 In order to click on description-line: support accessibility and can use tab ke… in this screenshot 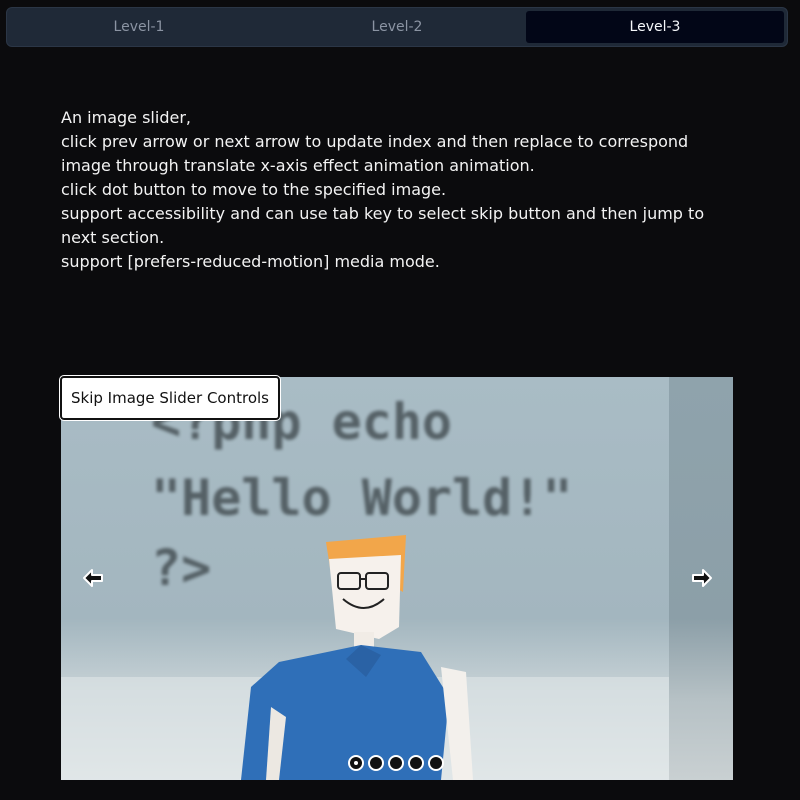, I will do `click(383, 225)`.